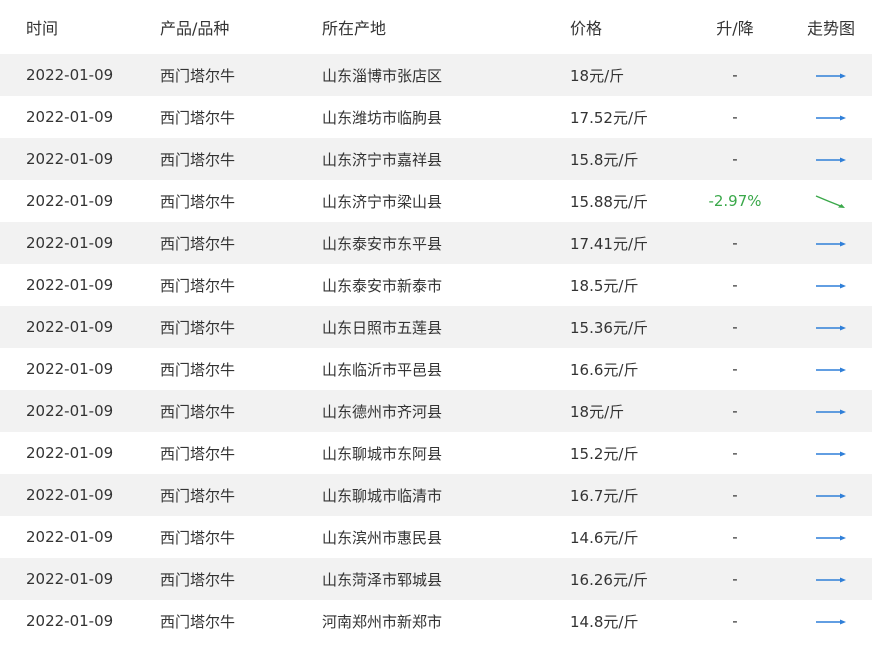  I want to click on cell-price: 15.36元/斤, so click(609, 327).